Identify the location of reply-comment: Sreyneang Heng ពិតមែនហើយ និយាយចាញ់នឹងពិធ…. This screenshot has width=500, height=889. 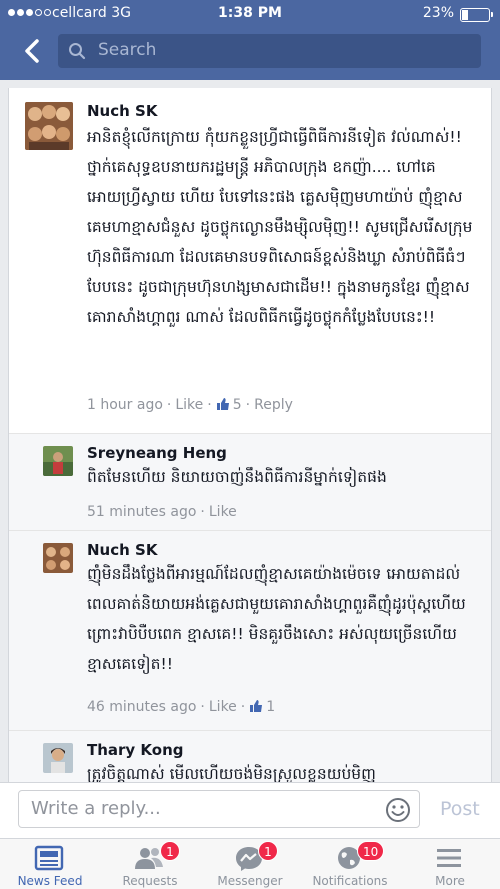
(250, 481).